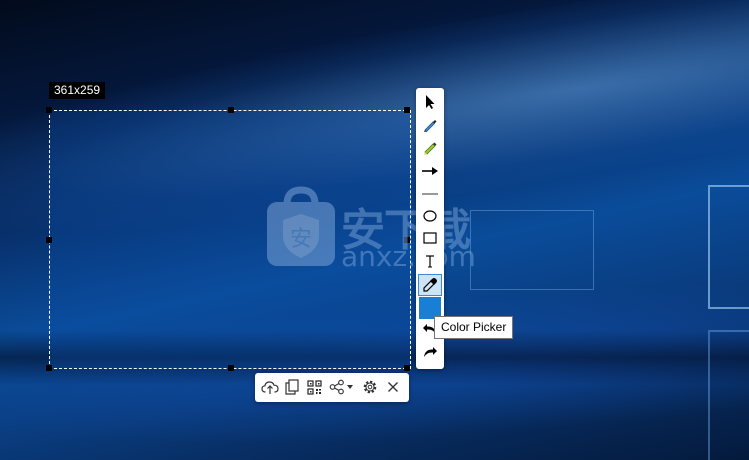 Image resolution: width=749 pixels, height=460 pixels. Describe the element at coordinates (728, 395) in the screenshot. I see `windows-logo-pane-lower` at that location.